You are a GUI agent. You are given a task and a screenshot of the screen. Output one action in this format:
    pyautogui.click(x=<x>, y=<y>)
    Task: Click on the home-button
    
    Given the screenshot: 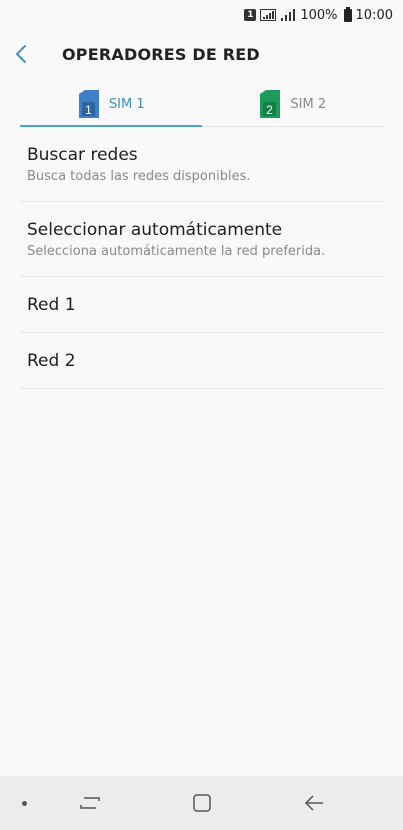 What is the action you would take?
    pyautogui.click(x=202, y=803)
    